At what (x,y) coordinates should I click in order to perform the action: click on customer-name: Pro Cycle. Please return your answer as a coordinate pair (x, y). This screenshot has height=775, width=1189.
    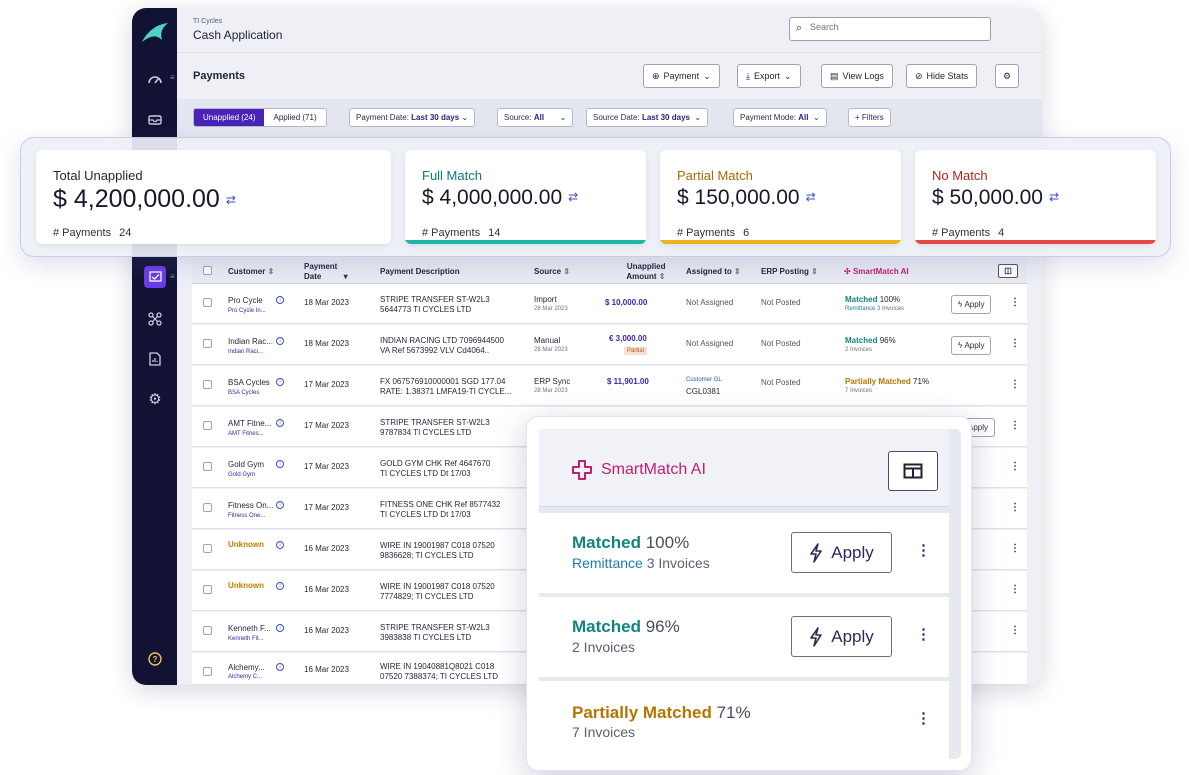
    Looking at the image, I should click on (245, 300).